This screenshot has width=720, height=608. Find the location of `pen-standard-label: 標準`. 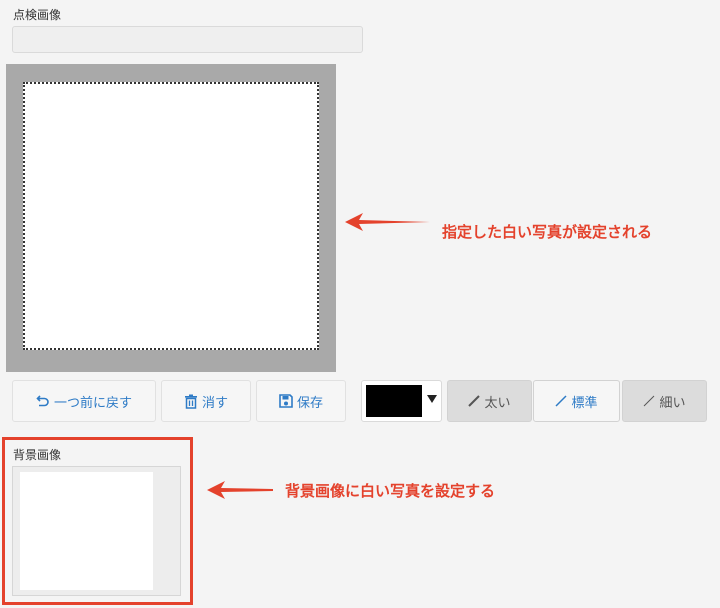

pen-standard-label: 標準 is located at coordinates (584, 403).